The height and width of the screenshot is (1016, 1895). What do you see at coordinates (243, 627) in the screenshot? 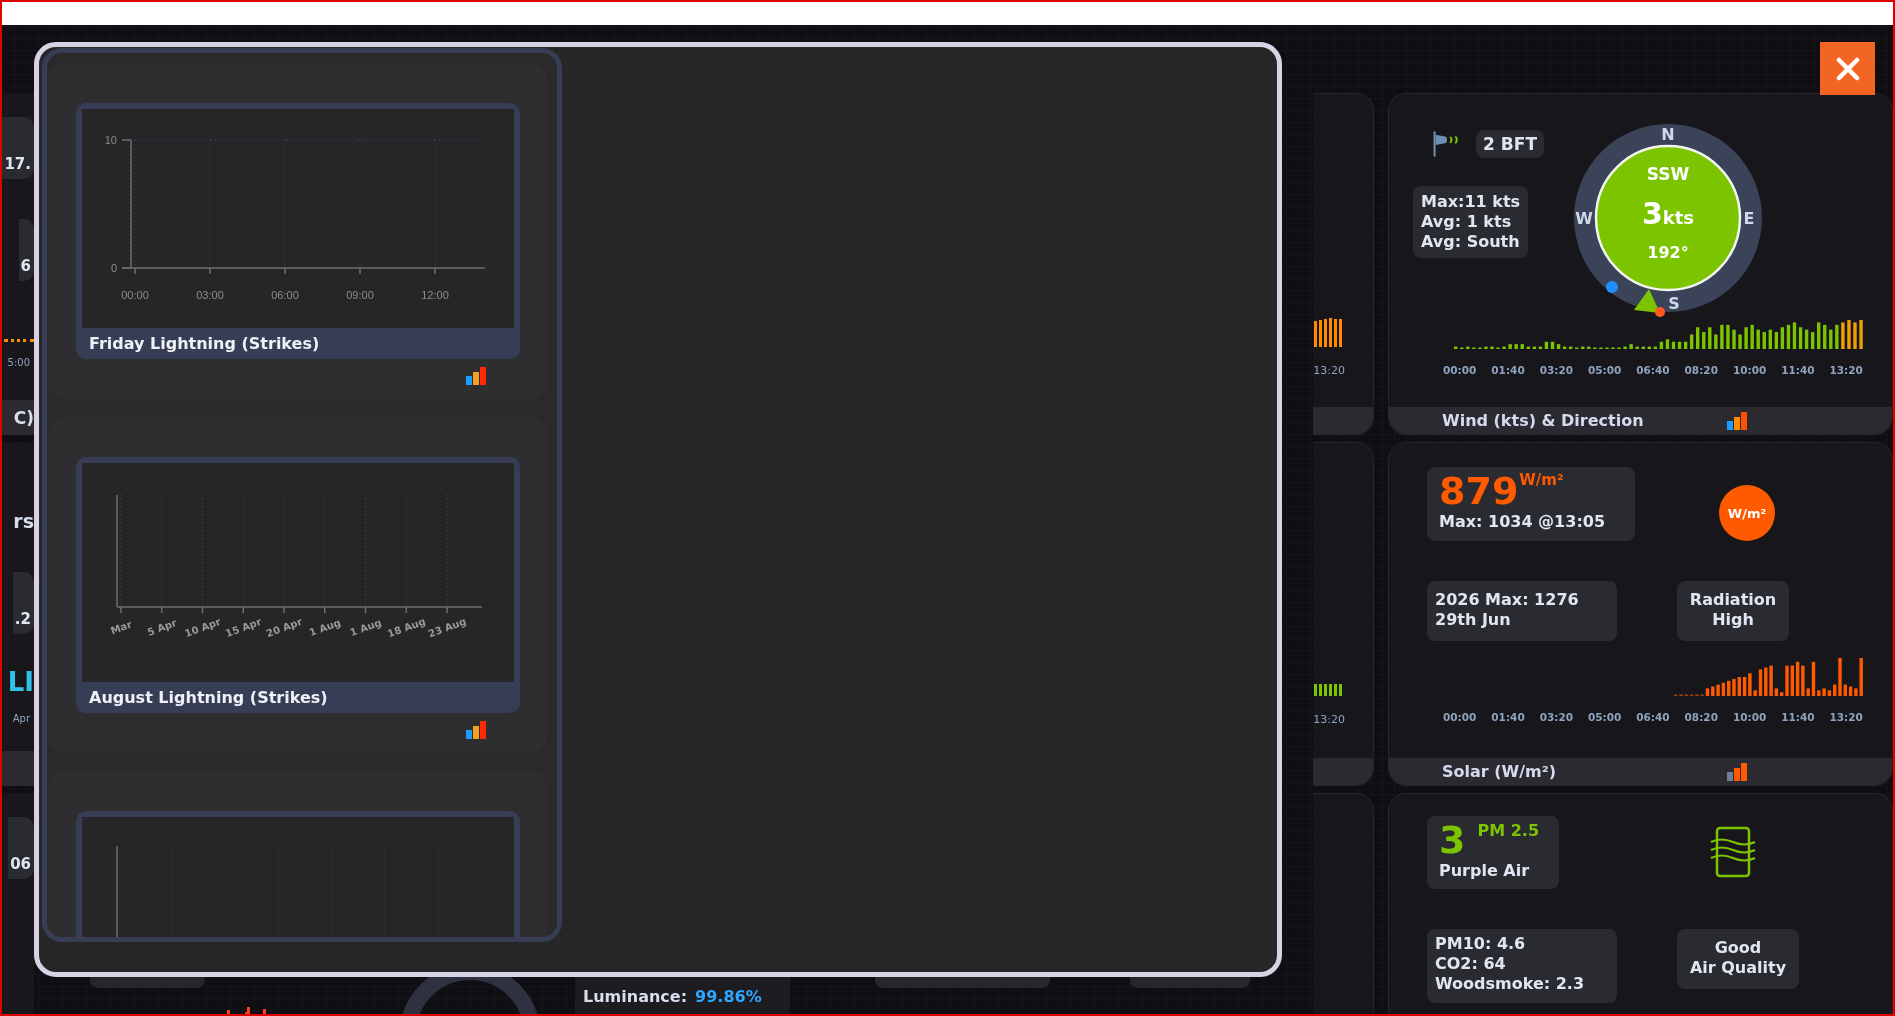
I see `axis-label: 15 Apr` at bounding box center [243, 627].